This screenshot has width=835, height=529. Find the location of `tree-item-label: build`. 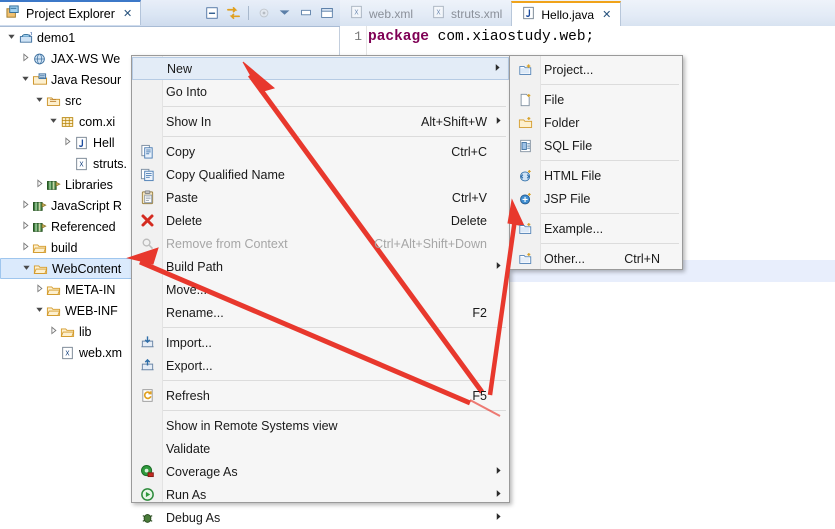

tree-item-label: build is located at coordinates (64, 247).